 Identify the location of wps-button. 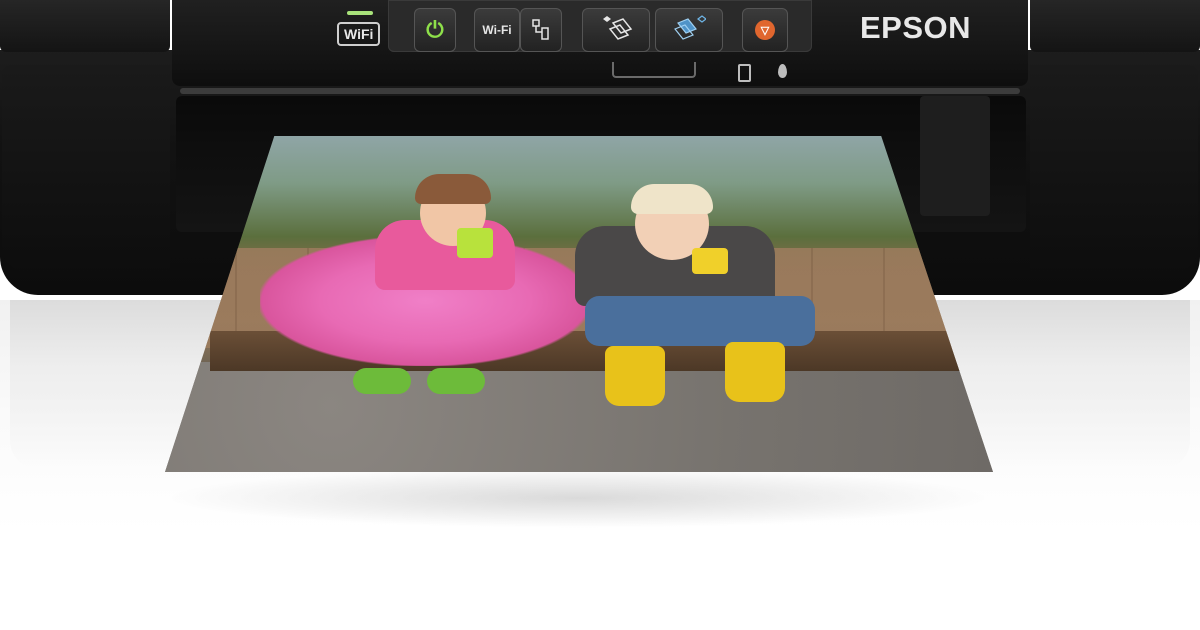
(541, 30).